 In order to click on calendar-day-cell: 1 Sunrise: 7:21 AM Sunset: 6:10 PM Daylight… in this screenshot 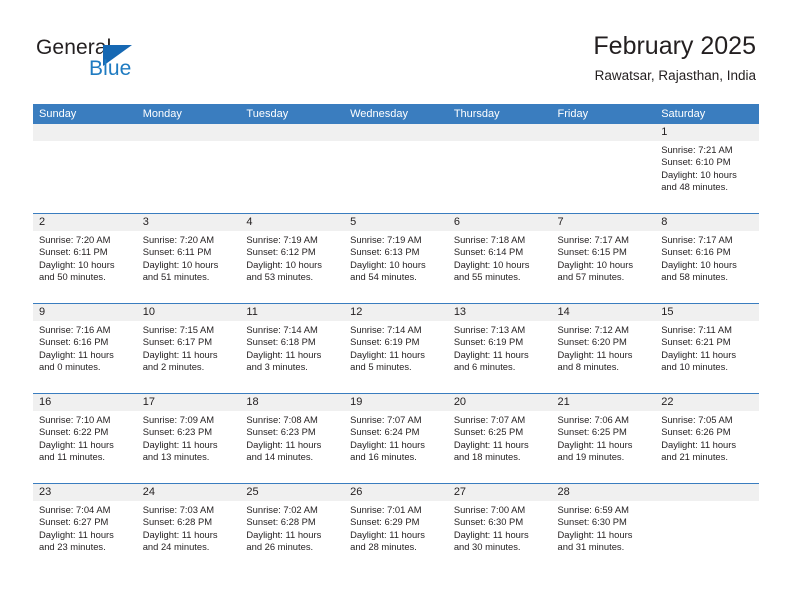, I will do `click(707, 168)`.